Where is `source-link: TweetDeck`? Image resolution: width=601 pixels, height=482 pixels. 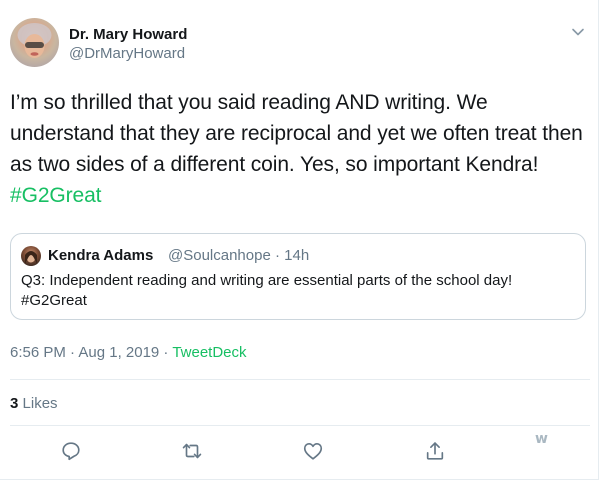
source-link: TweetDeck is located at coordinates (209, 352).